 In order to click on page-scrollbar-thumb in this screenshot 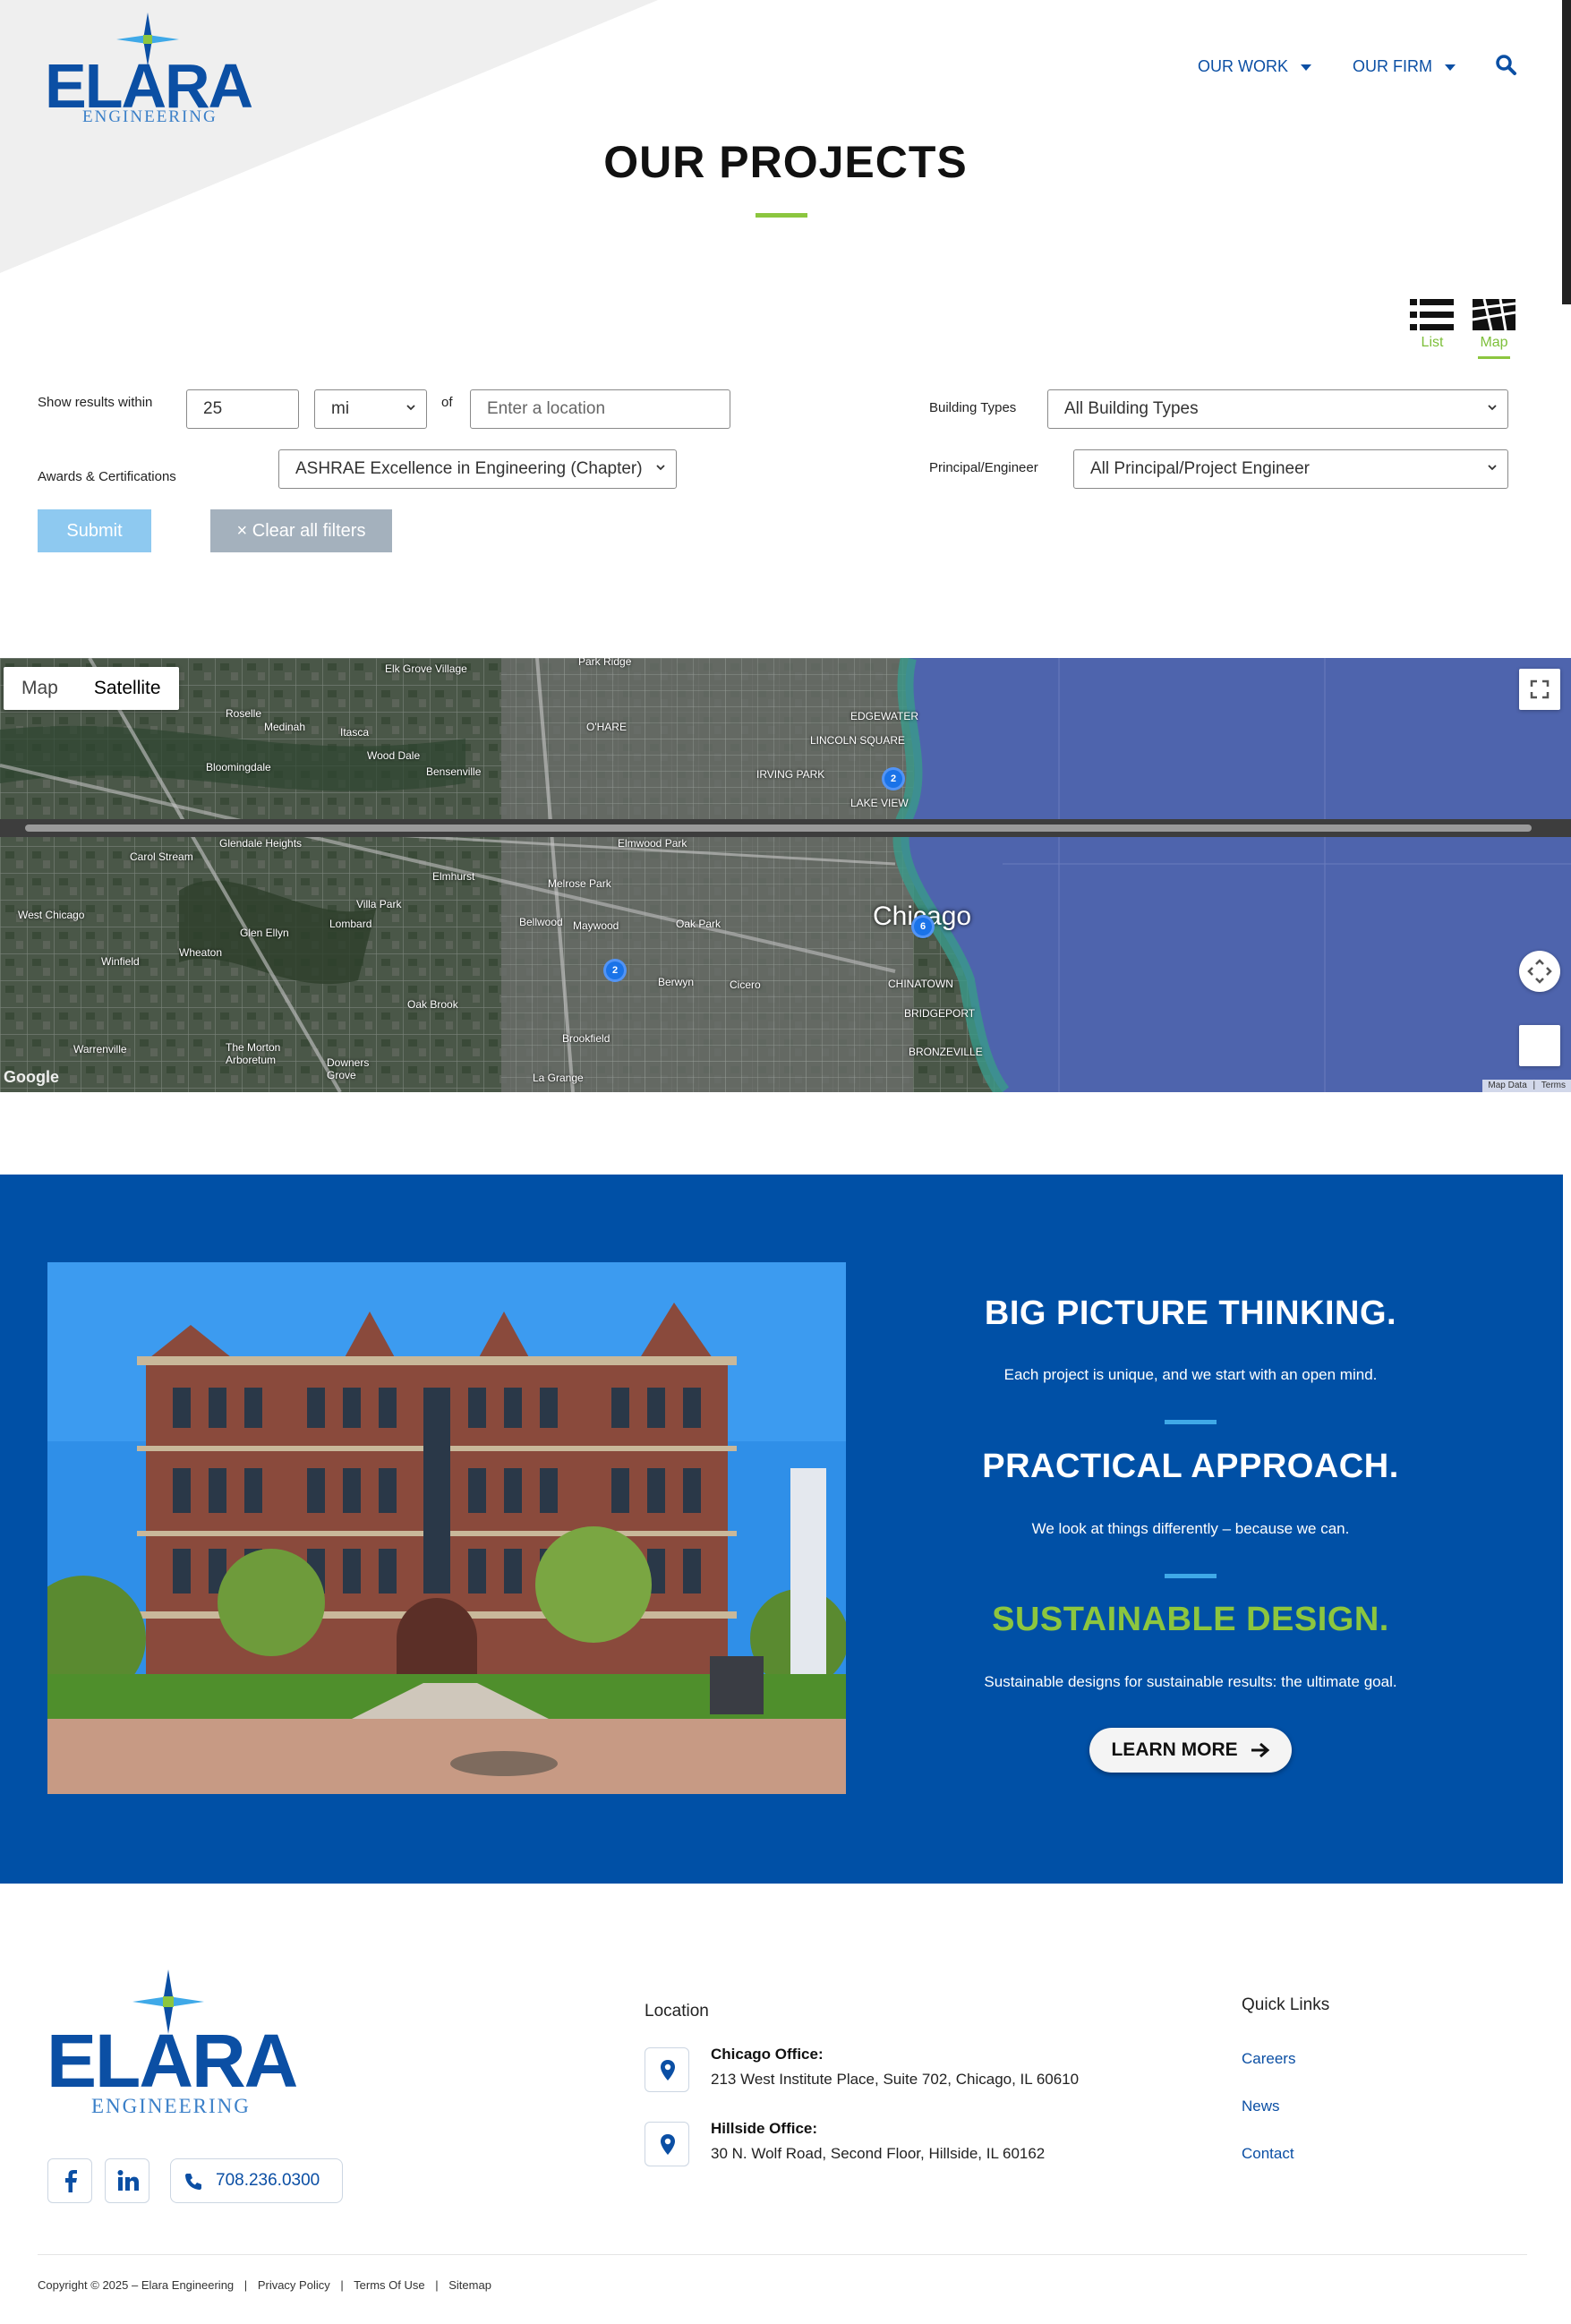, I will do `click(1566, 152)`.